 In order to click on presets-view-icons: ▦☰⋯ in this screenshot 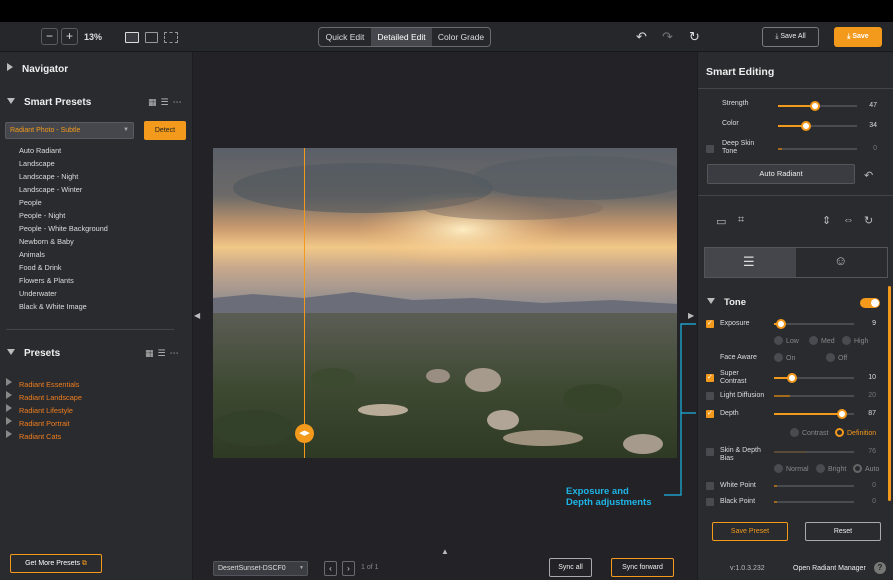, I will do `click(164, 353)`.